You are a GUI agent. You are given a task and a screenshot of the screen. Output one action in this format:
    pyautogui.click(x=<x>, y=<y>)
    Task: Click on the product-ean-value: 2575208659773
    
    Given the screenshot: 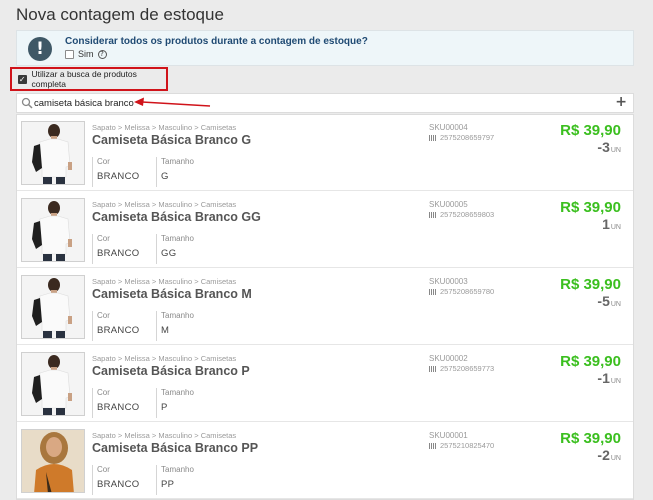 What is the action you would take?
    pyautogui.click(x=467, y=368)
    